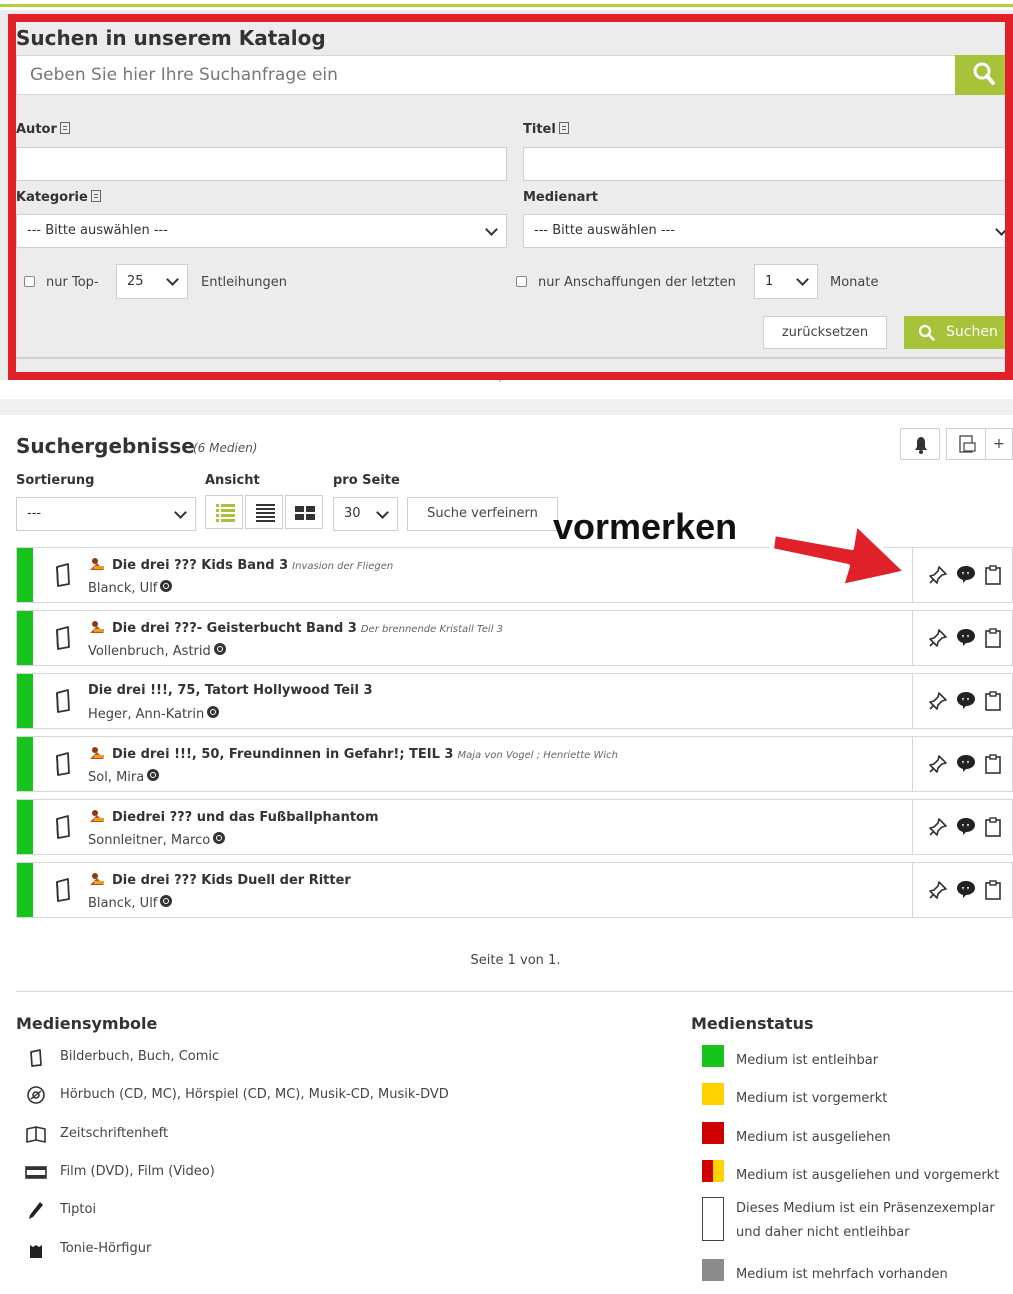 The image size is (1013, 1294). What do you see at coordinates (106, 514) in the screenshot?
I see `sort-select: ---` at bounding box center [106, 514].